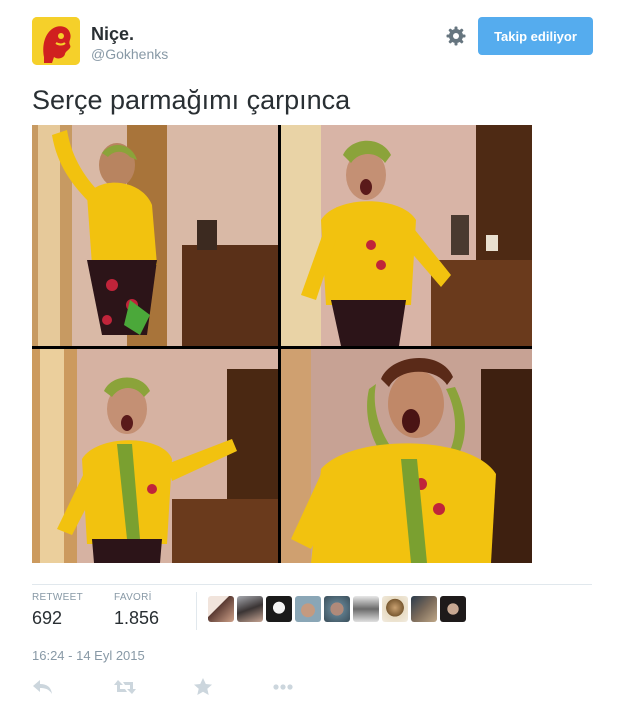  What do you see at coordinates (155, 456) in the screenshot?
I see `photo-panel-bottom-left` at bounding box center [155, 456].